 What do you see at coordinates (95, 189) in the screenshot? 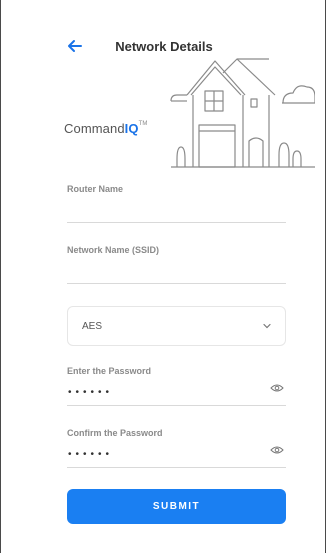
I see `router-name-label: Router Name` at bounding box center [95, 189].